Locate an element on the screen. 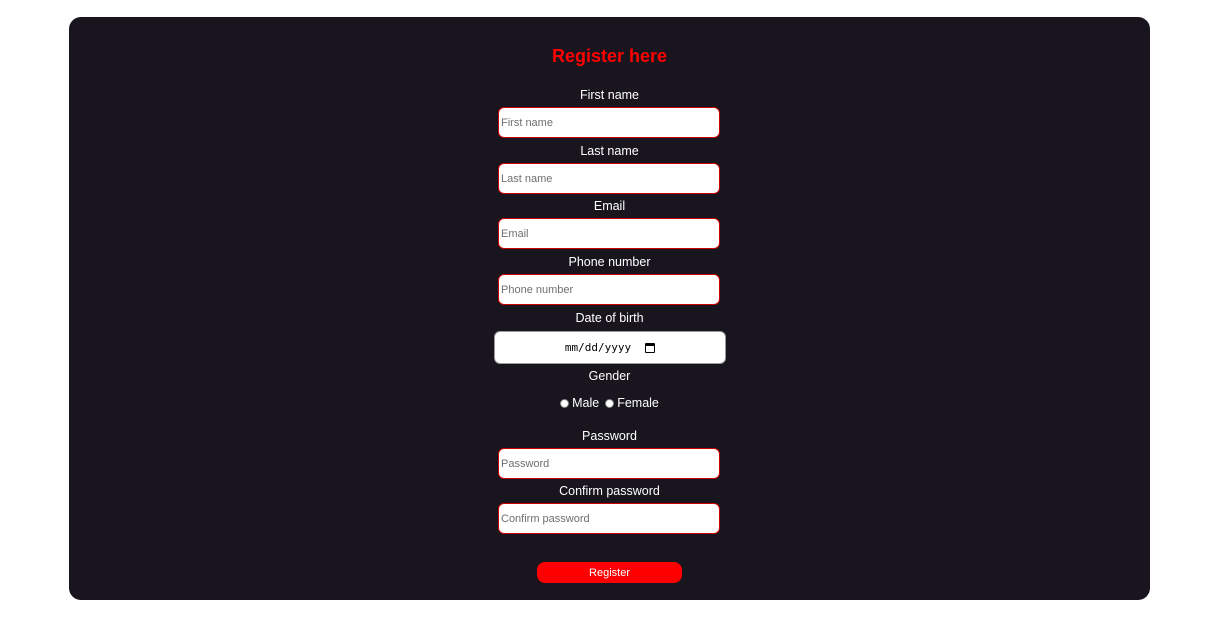 The height and width of the screenshot is (617, 1227). form-title: Register here is located at coordinates (609, 56).